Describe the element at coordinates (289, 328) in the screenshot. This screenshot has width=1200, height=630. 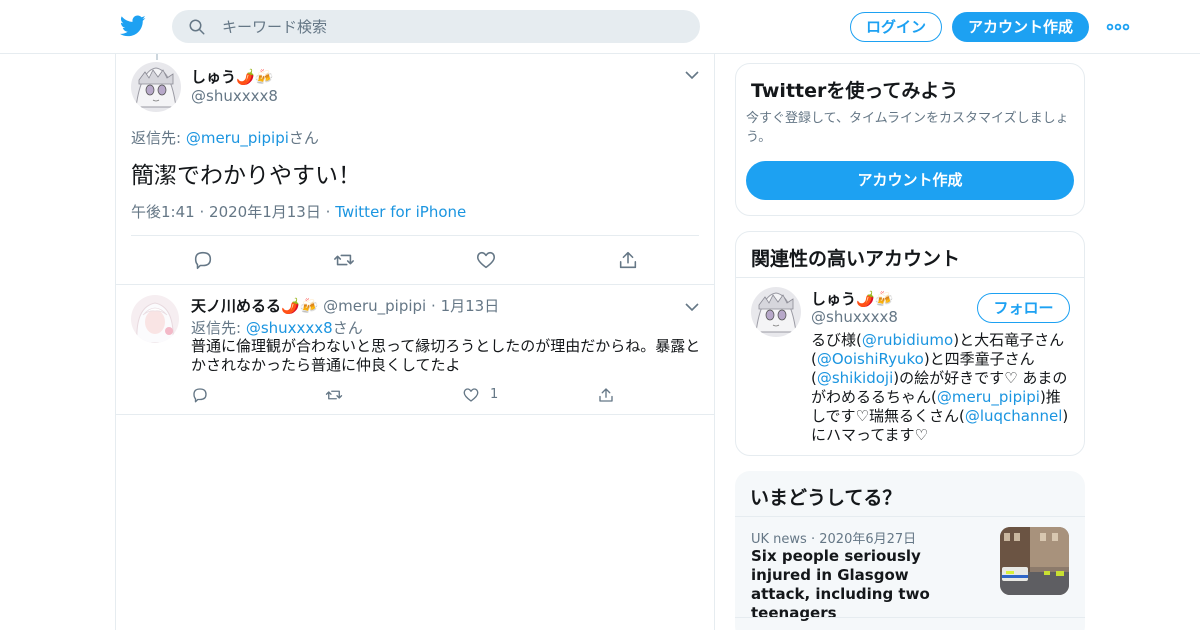
I see `reply-handle-link: @shuxxxx8` at that location.